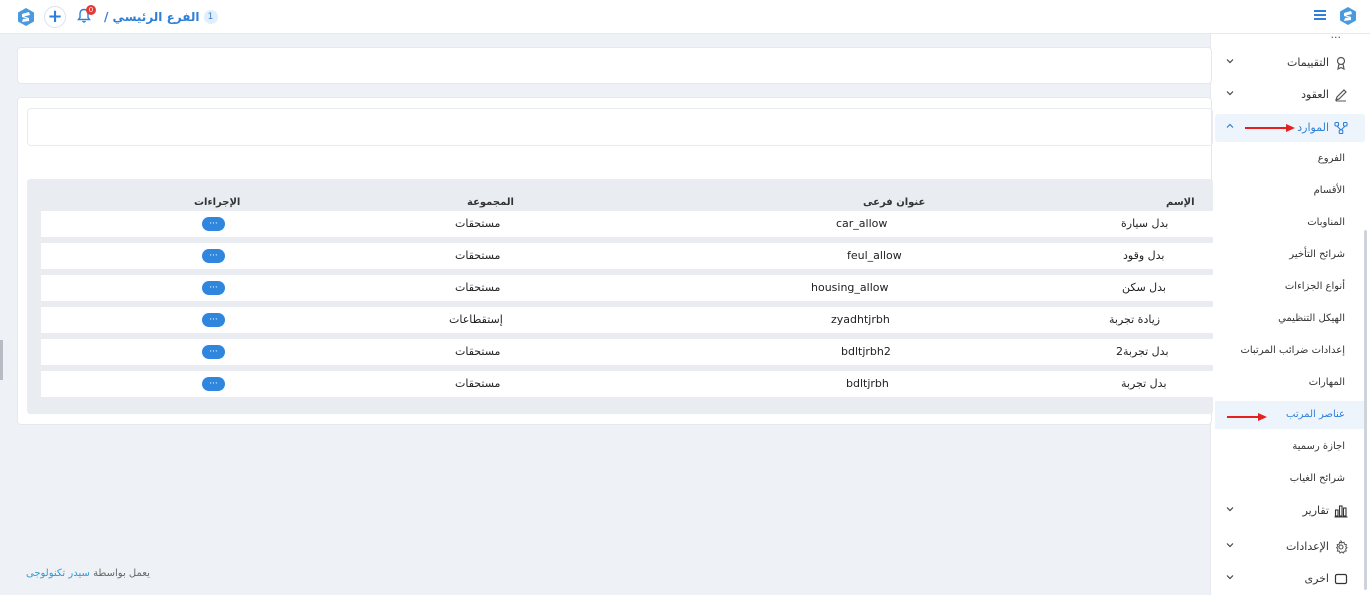 Image resolution: width=1370 pixels, height=595 pixels. I want to click on reports-icon, so click(1341, 511).